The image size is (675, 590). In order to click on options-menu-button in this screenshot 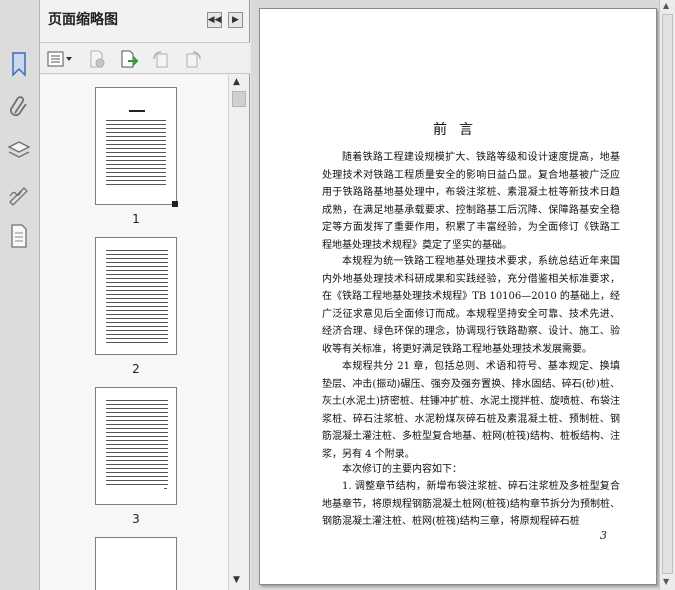, I will do `click(60, 59)`.